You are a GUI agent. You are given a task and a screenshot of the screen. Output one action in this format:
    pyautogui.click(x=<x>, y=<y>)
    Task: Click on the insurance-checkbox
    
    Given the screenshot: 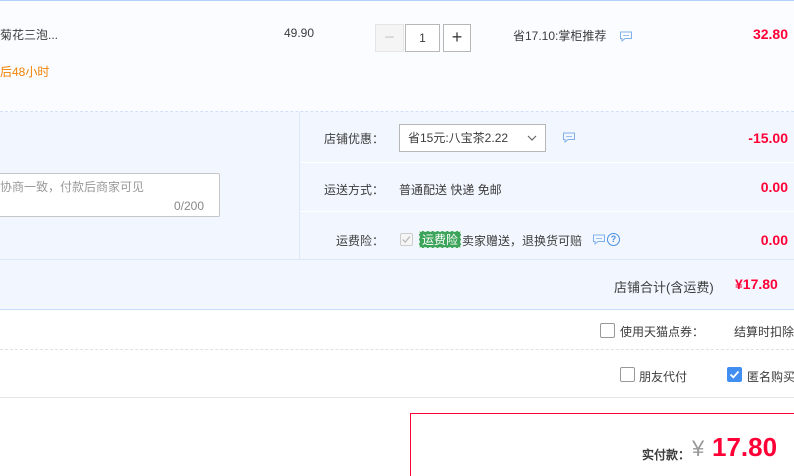 What is the action you would take?
    pyautogui.click(x=406, y=239)
    